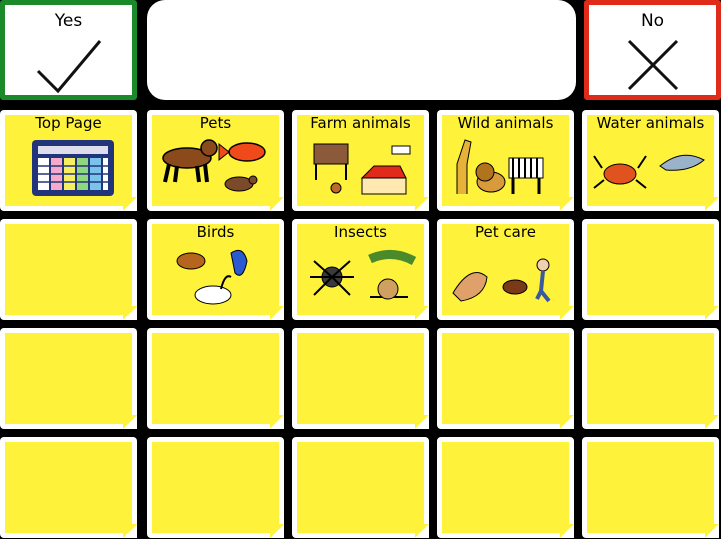 The width and height of the screenshot is (721, 539). I want to click on cell-birds: Birds, so click(215, 269).